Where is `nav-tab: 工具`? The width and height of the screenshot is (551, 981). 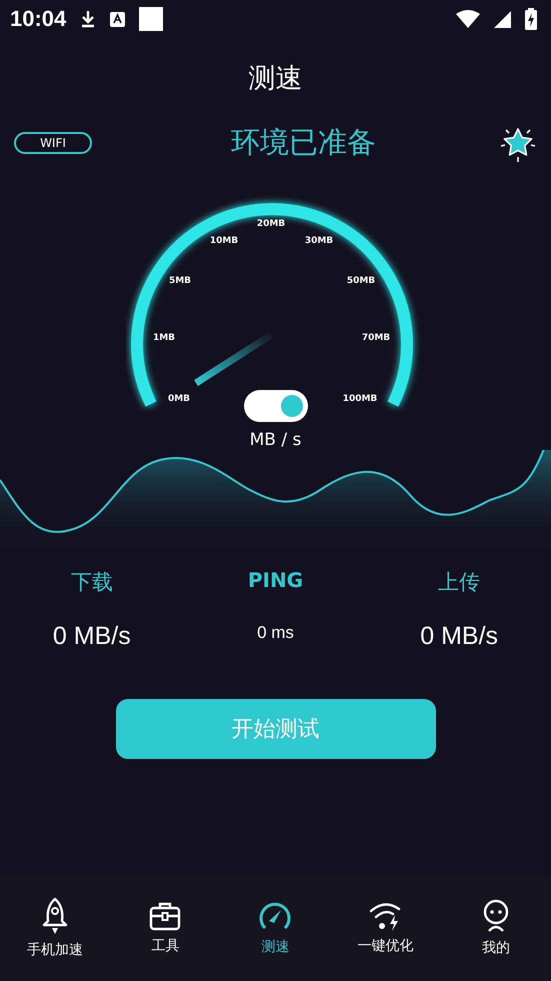 nav-tab: 工具 is located at coordinates (165, 928).